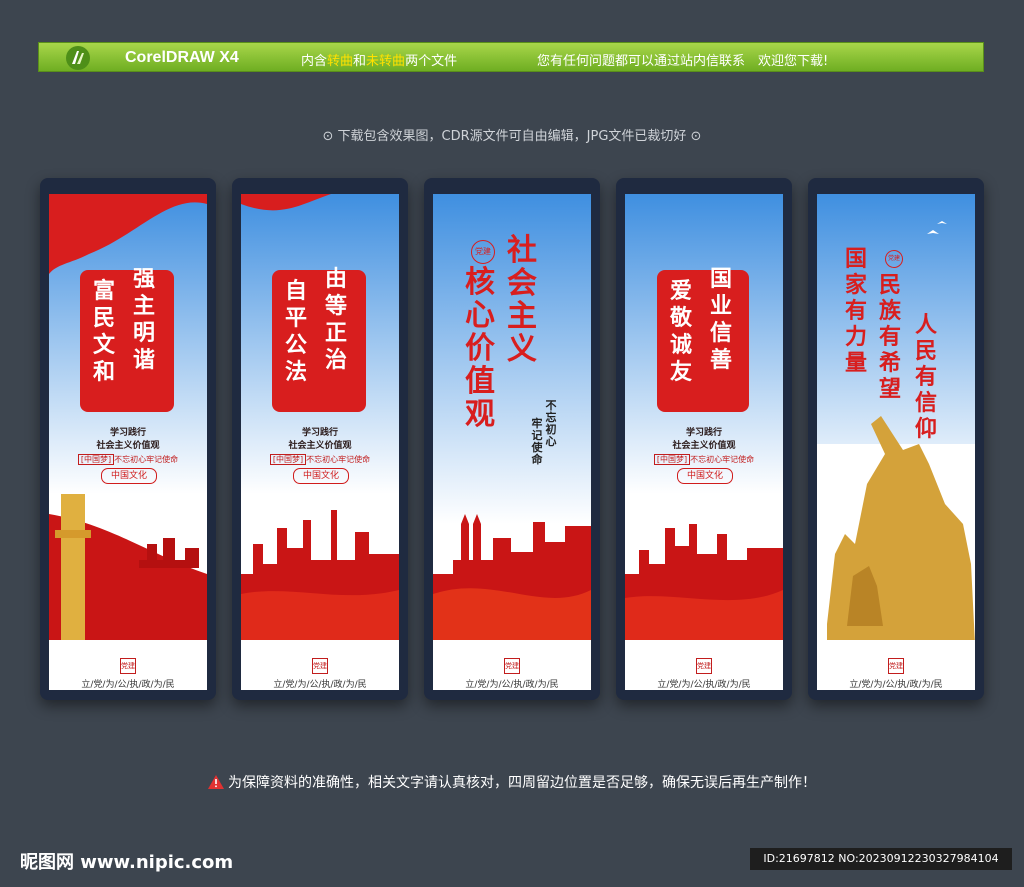 This screenshot has height=887, width=1024. Describe the element at coordinates (855, 311) in the screenshot. I see `slogan-col: 国家有力量` at that location.